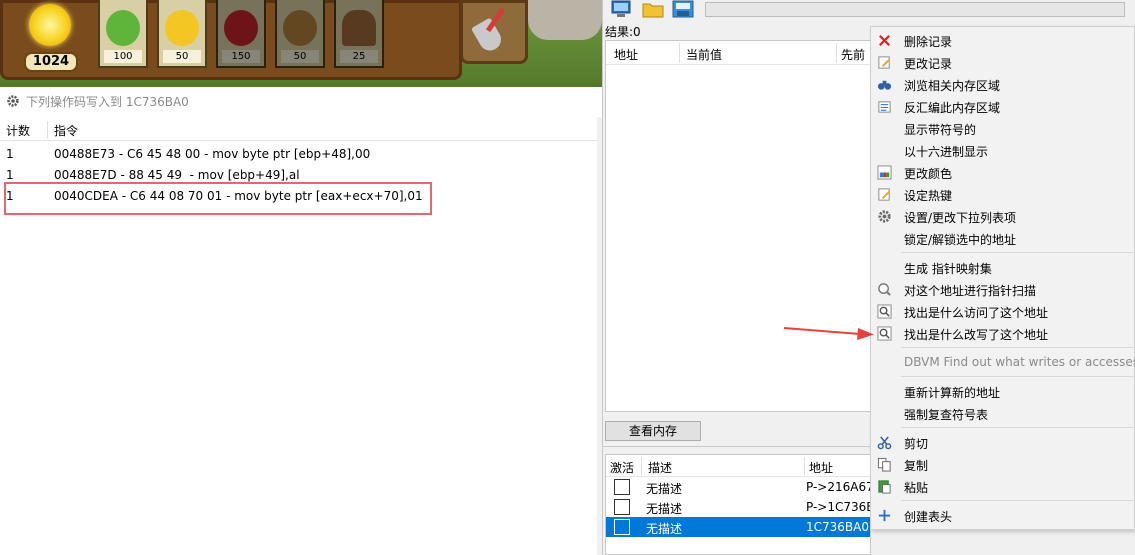 This screenshot has height=555, width=1135. What do you see at coordinates (660, 467) in the screenshot?
I see `column-header-description: 描述` at bounding box center [660, 467].